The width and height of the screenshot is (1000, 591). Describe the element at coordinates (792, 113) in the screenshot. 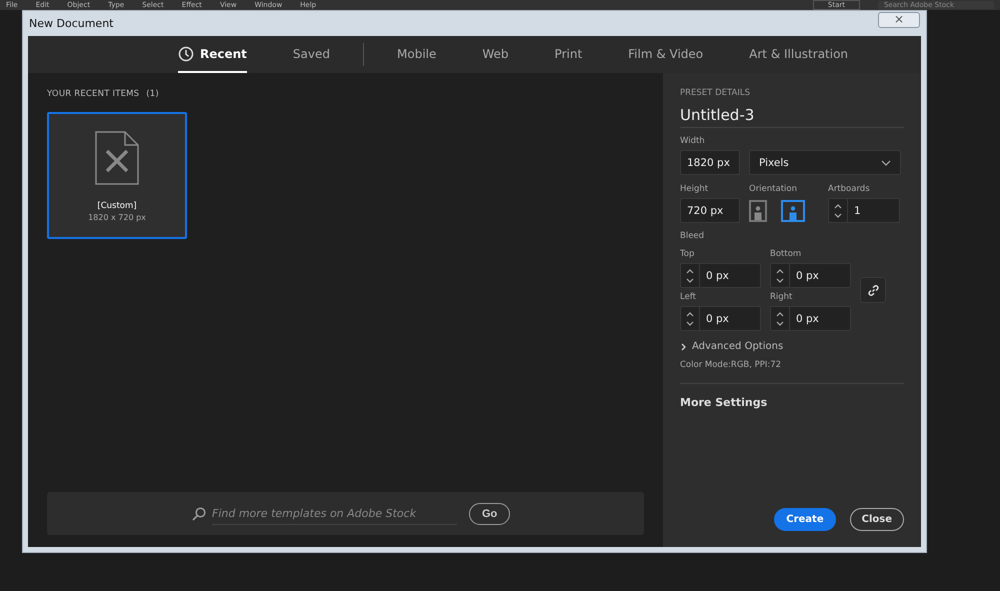

I see `document-name-field: Untitled-3` at that location.